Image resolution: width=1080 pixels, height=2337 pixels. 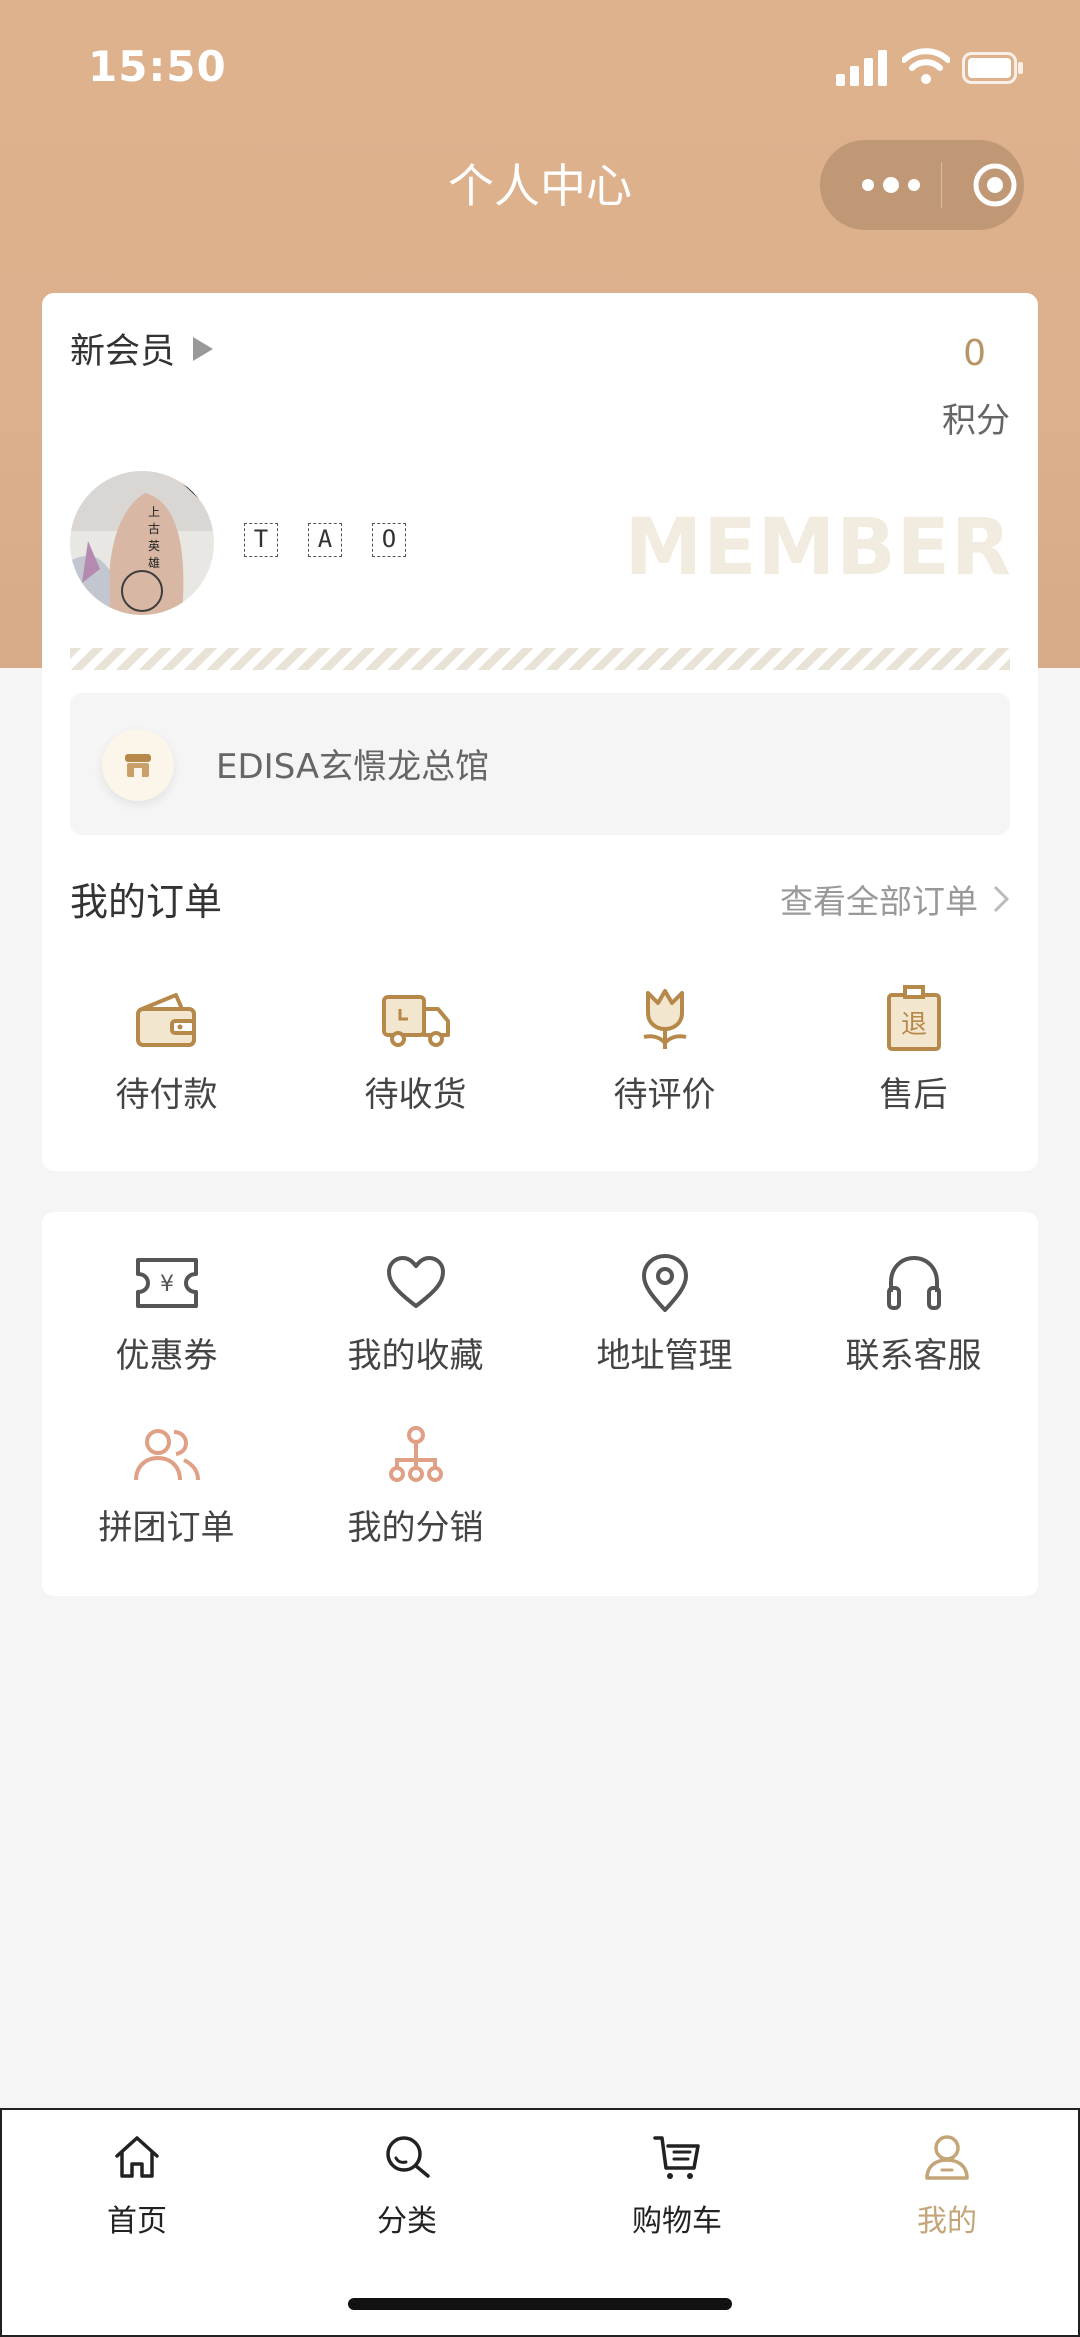 I want to click on user-icon, so click(x=947, y=2157).